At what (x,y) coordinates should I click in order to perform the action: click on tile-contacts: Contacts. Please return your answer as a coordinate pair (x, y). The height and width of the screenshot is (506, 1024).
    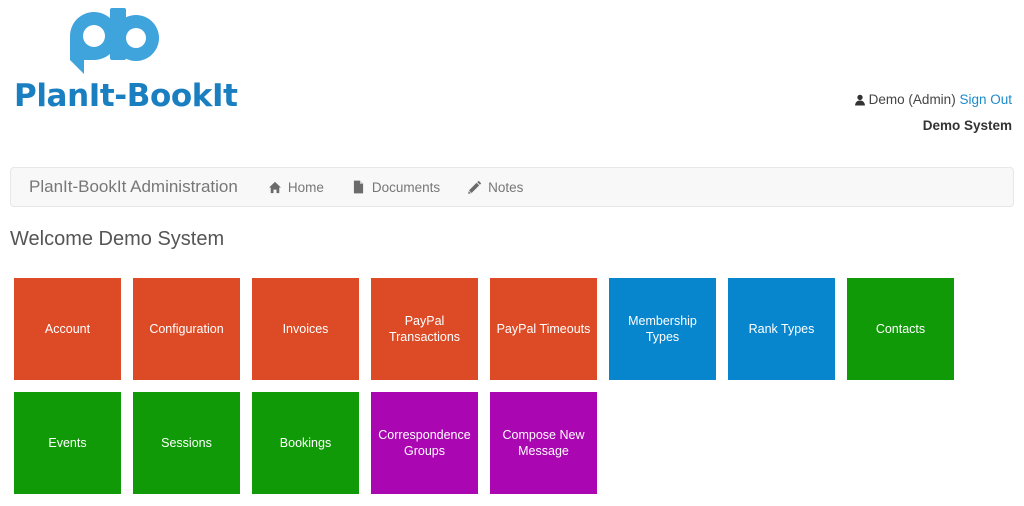
    Looking at the image, I should click on (900, 329).